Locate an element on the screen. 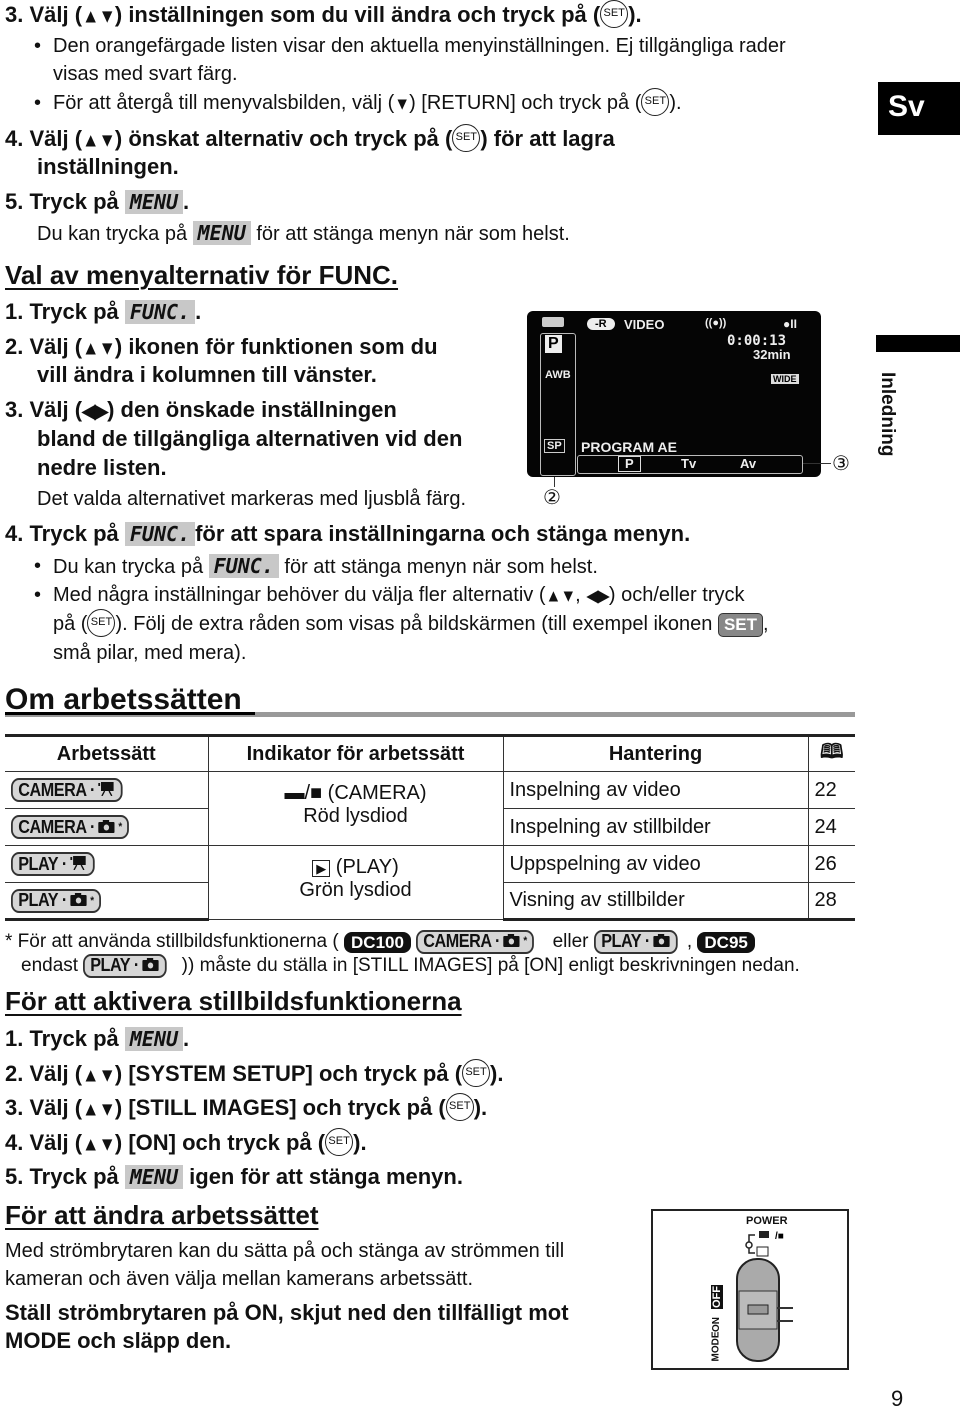  awb-icon: AWB is located at coordinates (558, 375).